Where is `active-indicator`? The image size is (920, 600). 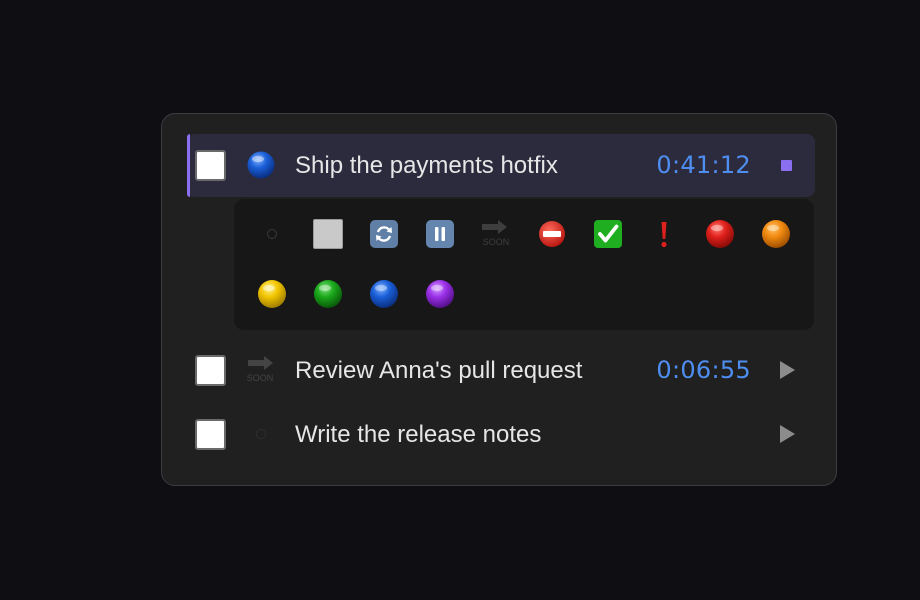 active-indicator is located at coordinates (188, 165).